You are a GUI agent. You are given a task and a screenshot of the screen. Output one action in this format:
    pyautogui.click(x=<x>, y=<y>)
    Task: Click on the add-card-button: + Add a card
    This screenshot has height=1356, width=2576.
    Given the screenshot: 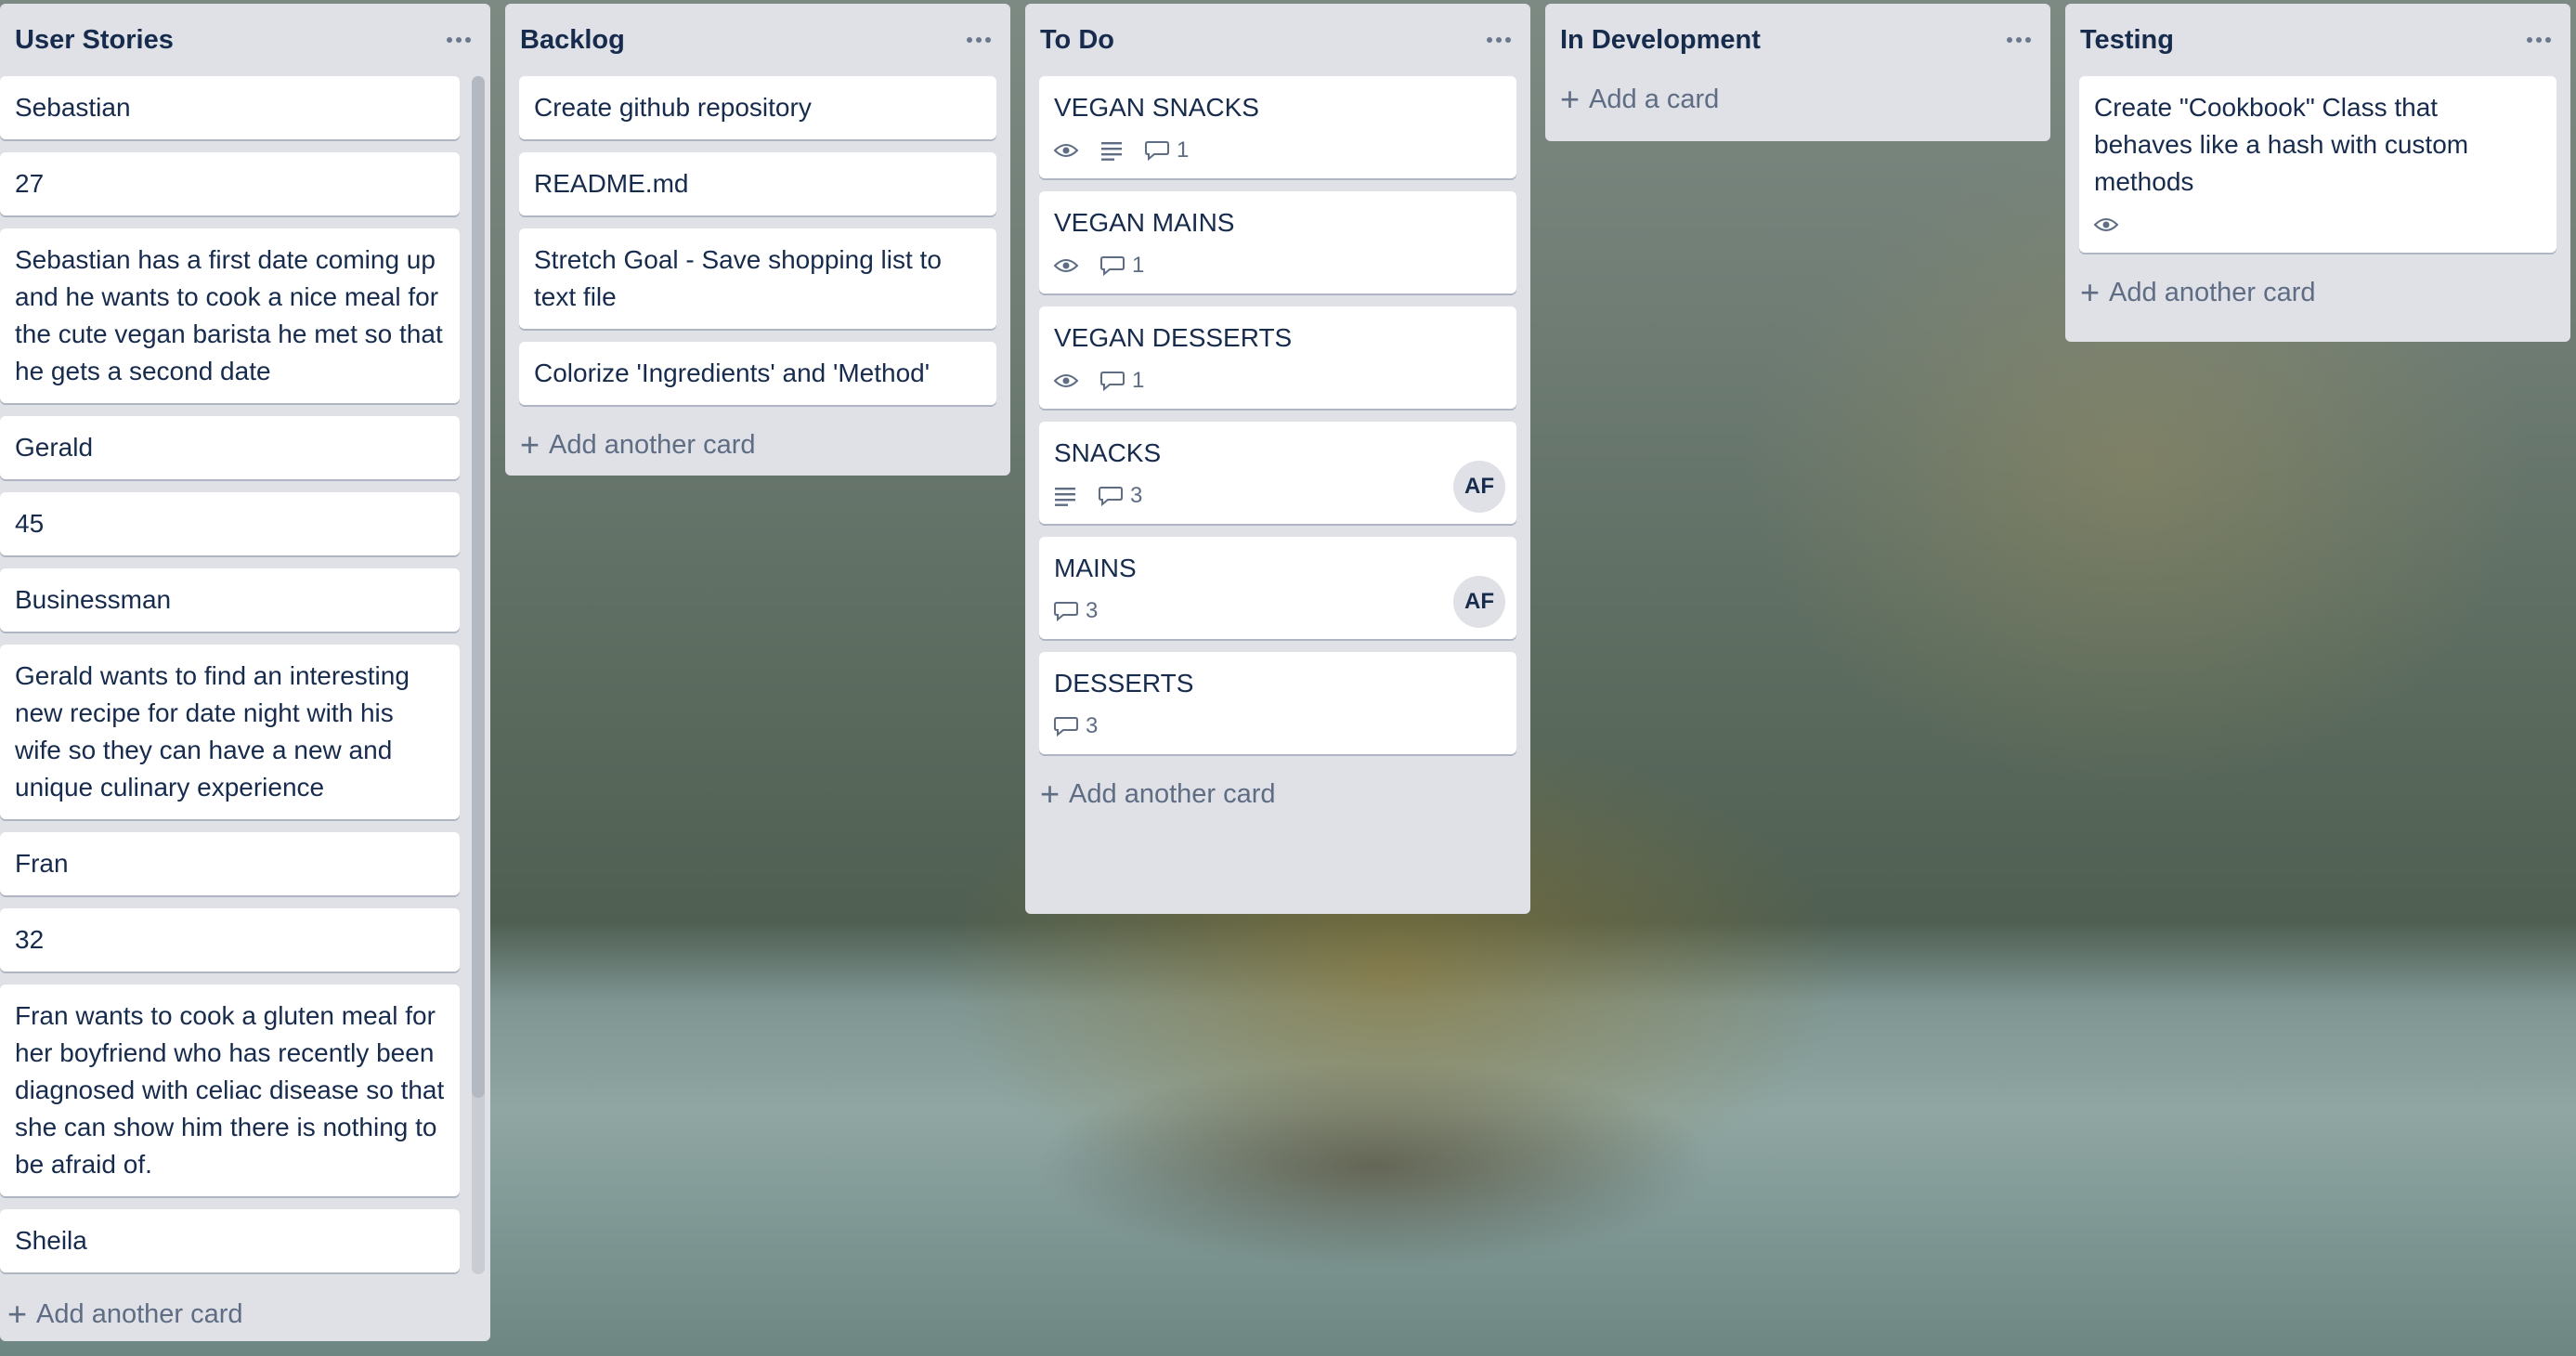 What is the action you would take?
    pyautogui.click(x=1798, y=99)
    